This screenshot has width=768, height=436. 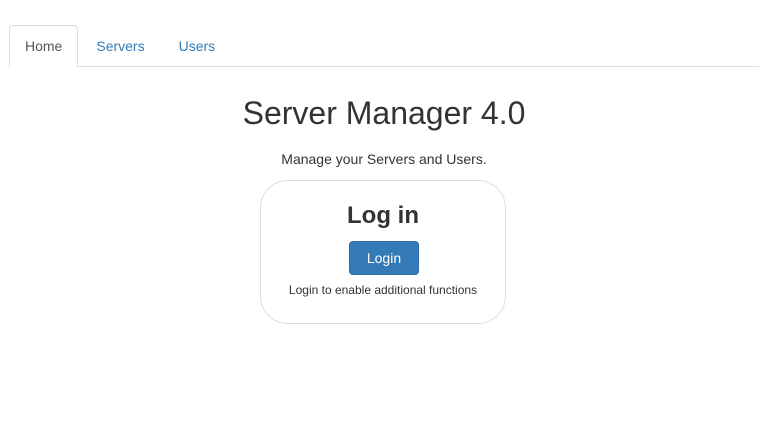 What do you see at coordinates (384, 159) in the screenshot?
I see `page-subtitle: Manage your Servers and Users.` at bounding box center [384, 159].